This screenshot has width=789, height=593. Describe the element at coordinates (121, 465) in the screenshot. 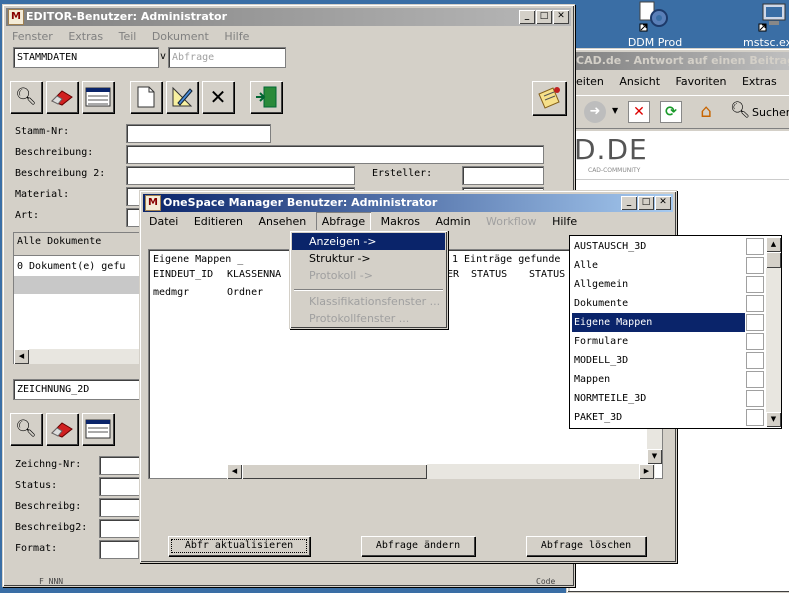

I see `zeichng-nr-field` at that location.